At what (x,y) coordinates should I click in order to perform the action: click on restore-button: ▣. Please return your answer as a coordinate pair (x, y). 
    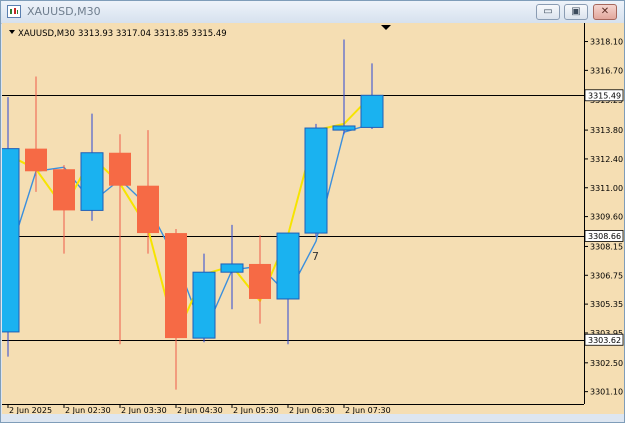
    Looking at the image, I should click on (576, 12).